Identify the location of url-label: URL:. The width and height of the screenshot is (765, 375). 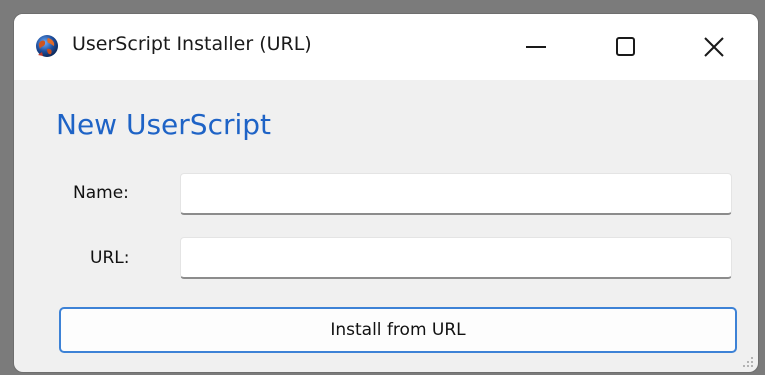
(110, 258).